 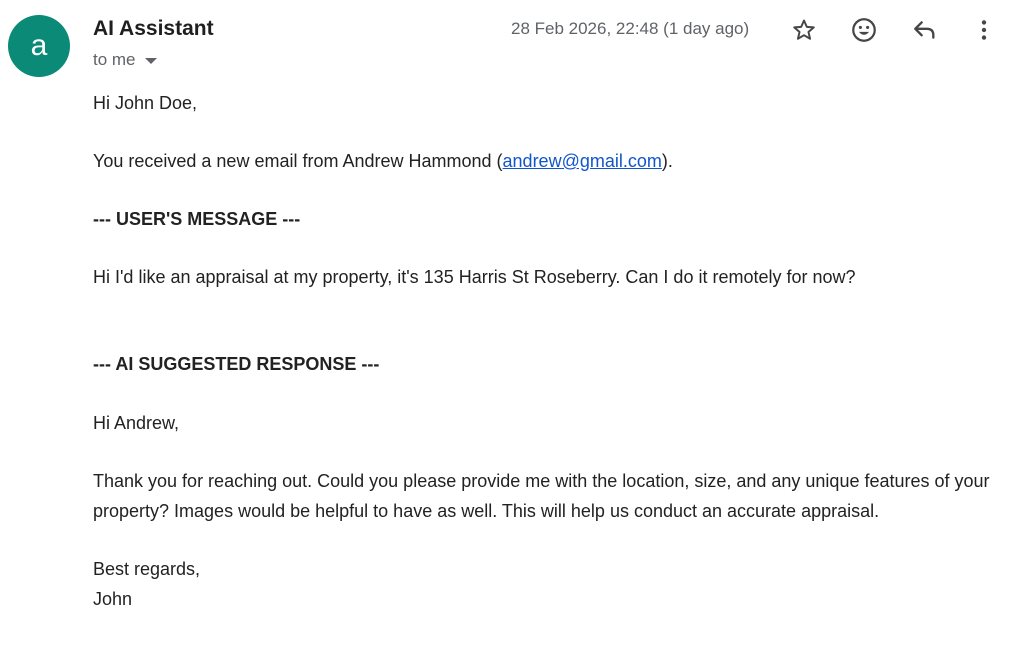 I want to click on email-timestamp: 28 Feb 2026, 22:48 (1 day ago), so click(x=630, y=28).